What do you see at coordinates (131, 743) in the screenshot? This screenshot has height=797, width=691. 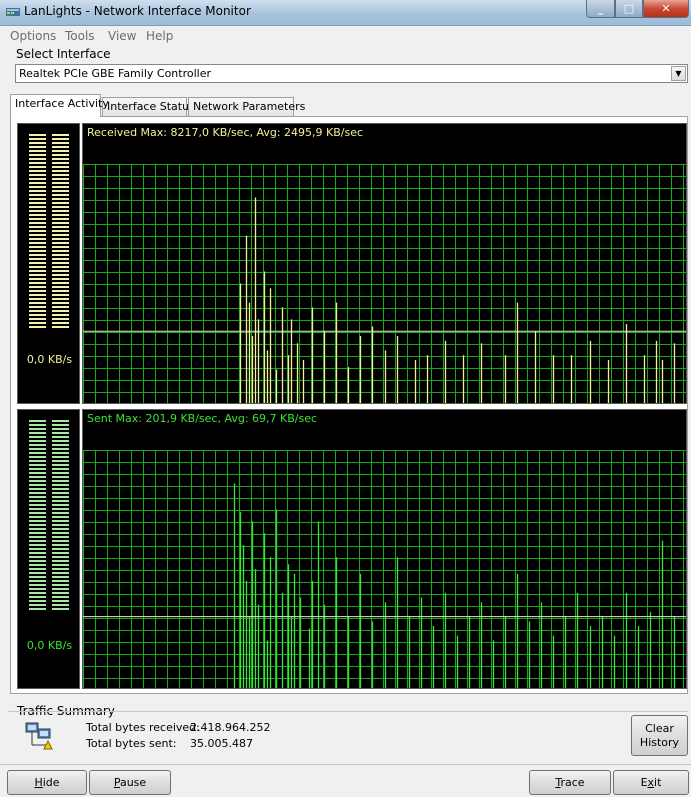 I see `total-sent-label: Total bytes sent:` at bounding box center [131, 743].